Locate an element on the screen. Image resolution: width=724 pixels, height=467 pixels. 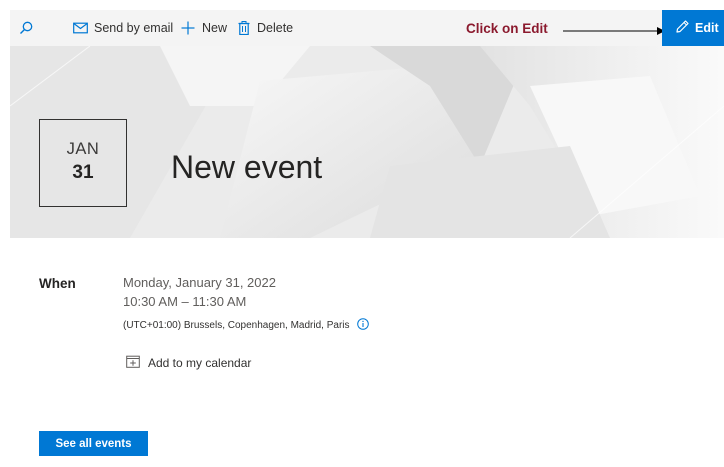
event-time-text: 10:30 AM – 11:30 AM is located at coordinates (185, 301).